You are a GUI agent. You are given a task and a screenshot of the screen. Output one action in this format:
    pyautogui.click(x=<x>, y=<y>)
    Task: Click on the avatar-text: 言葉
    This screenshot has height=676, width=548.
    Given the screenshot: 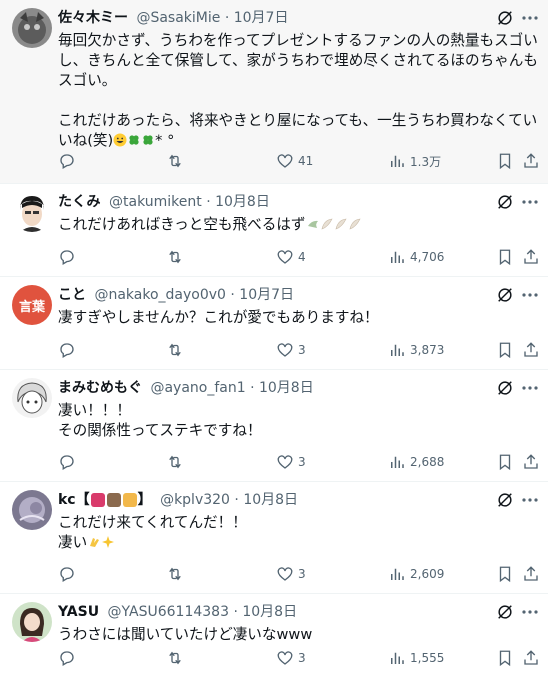 What is the action you would take?
    pyautogui.click(x=31, y=307)
    